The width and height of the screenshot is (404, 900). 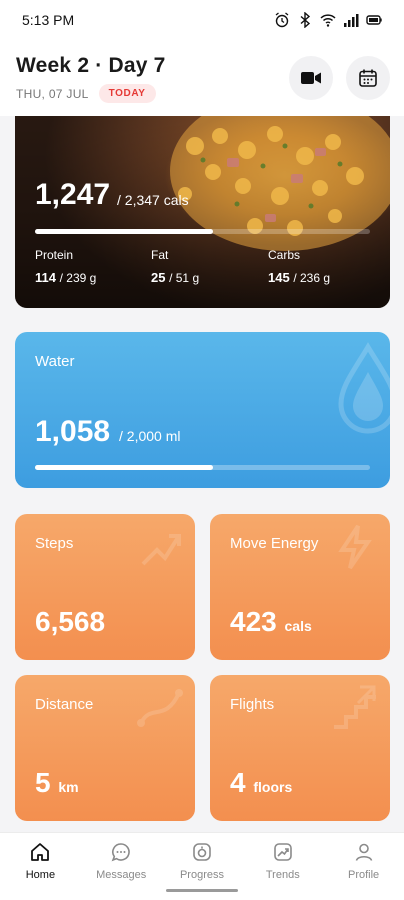 I want to click on nav-label: Messages, so click(x=121, y=875).